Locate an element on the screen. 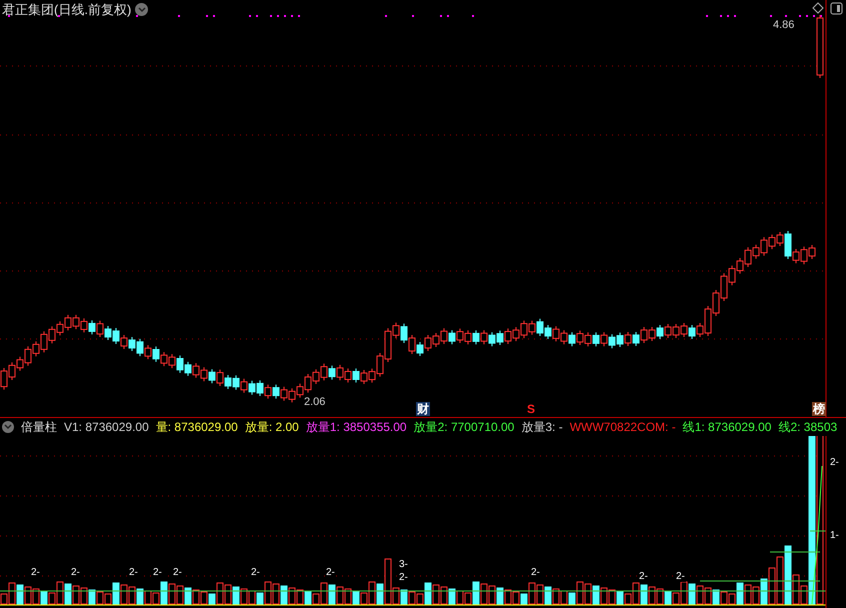 This screenshot has height=608, width=846. indicator-name: 倍量柱 is located at coordinates (39, 427).